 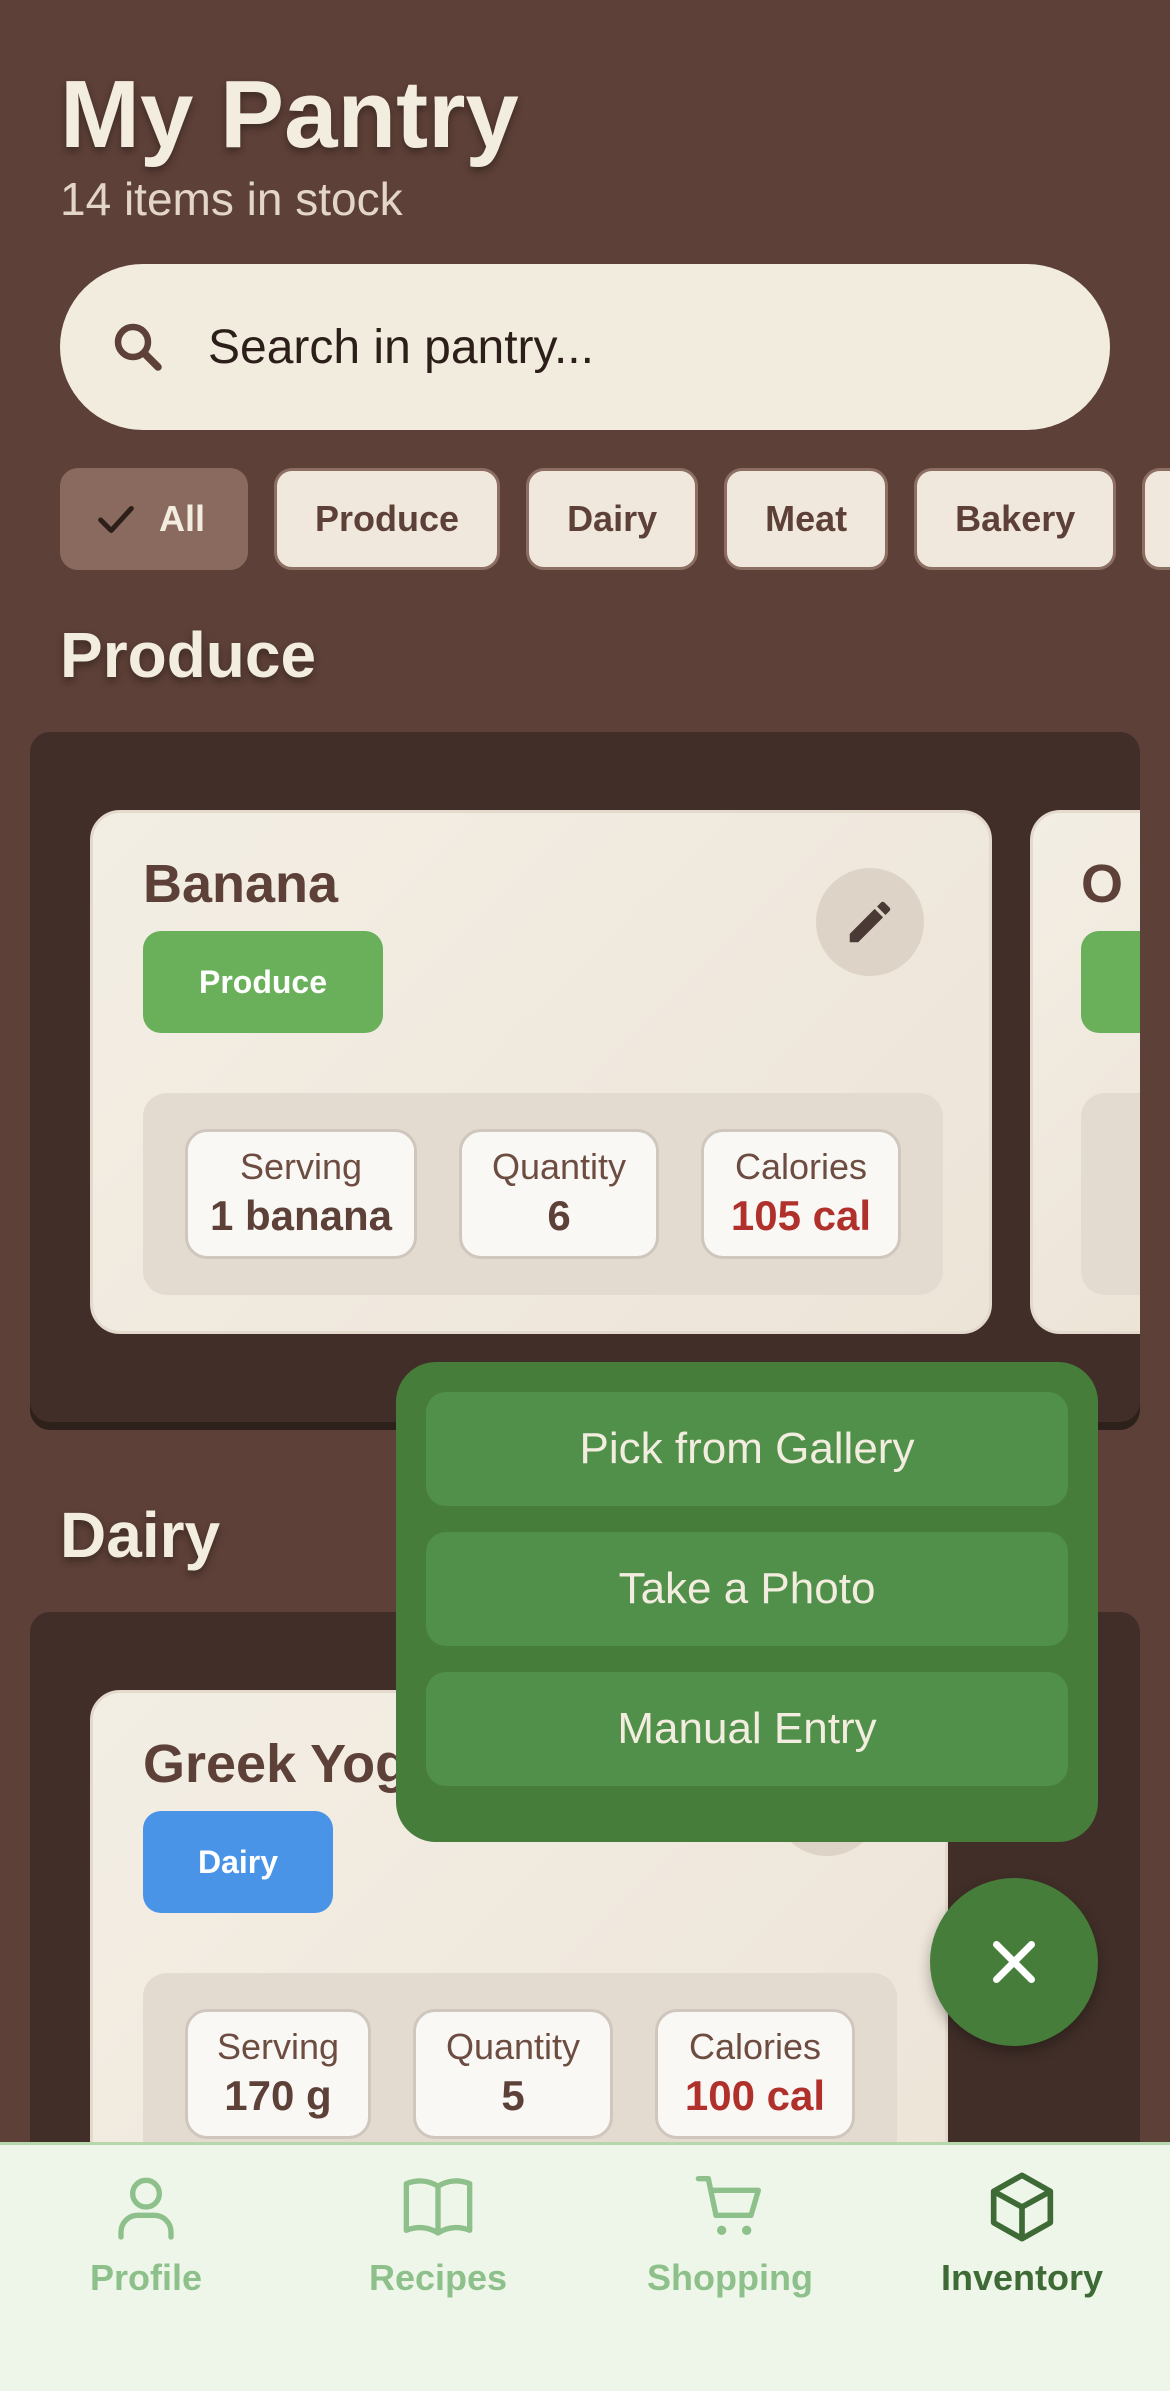 I want to click on profile-icon, so click(x=146, y=2208).